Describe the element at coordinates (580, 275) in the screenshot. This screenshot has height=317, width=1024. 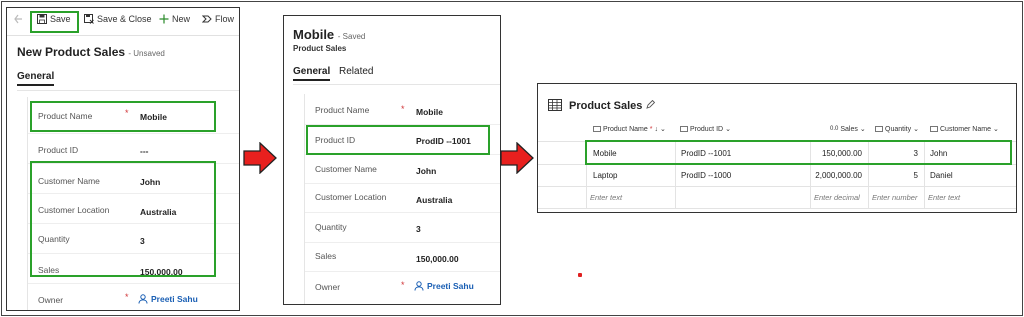
I see `stray-mark` at that location.